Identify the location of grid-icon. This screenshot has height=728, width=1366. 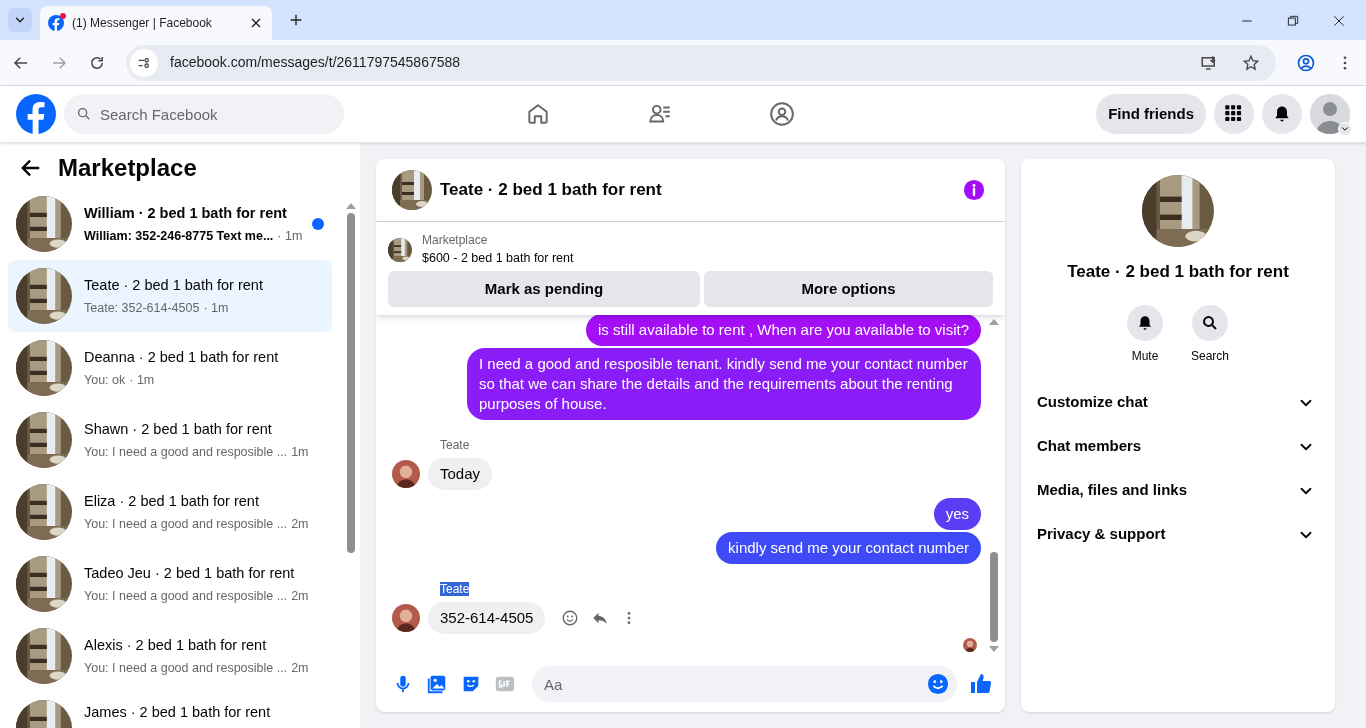
(1234, 114).